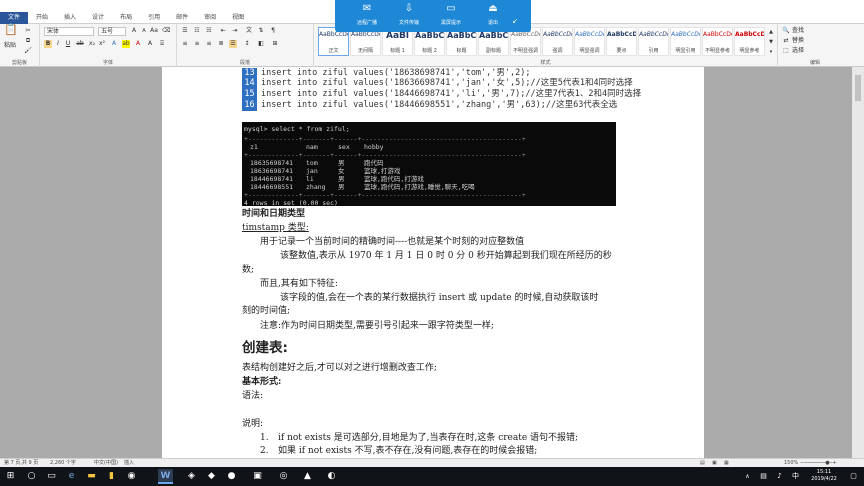  I want to click on justify-icon: ≣, so click(221, 44).